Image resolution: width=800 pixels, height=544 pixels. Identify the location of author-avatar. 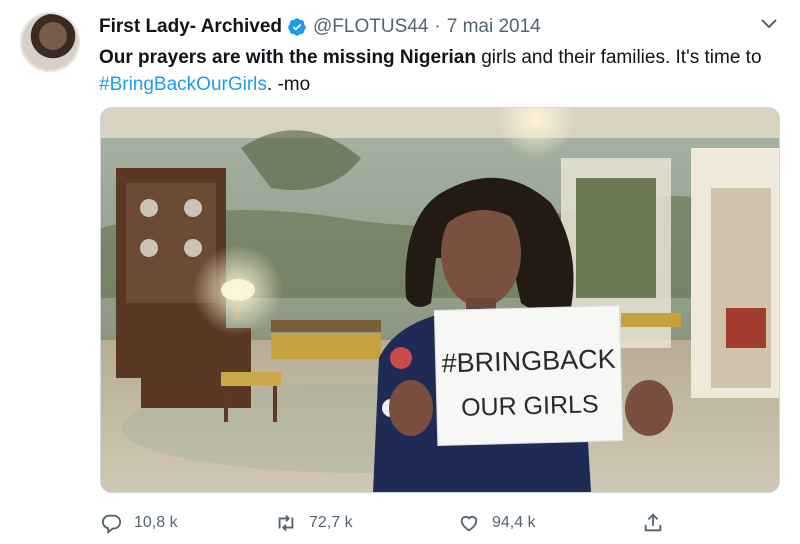
(50, 42).